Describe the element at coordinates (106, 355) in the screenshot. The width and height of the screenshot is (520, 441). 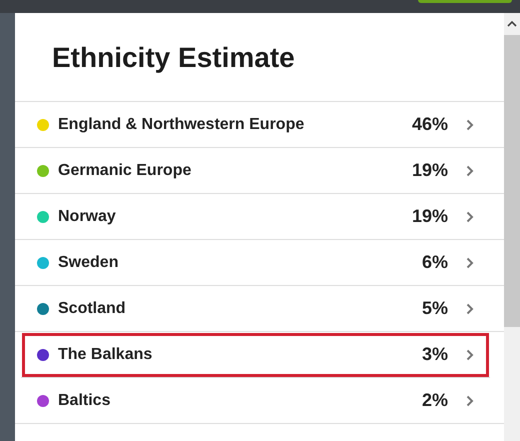
I see `region-name: The Balkans` at that location.